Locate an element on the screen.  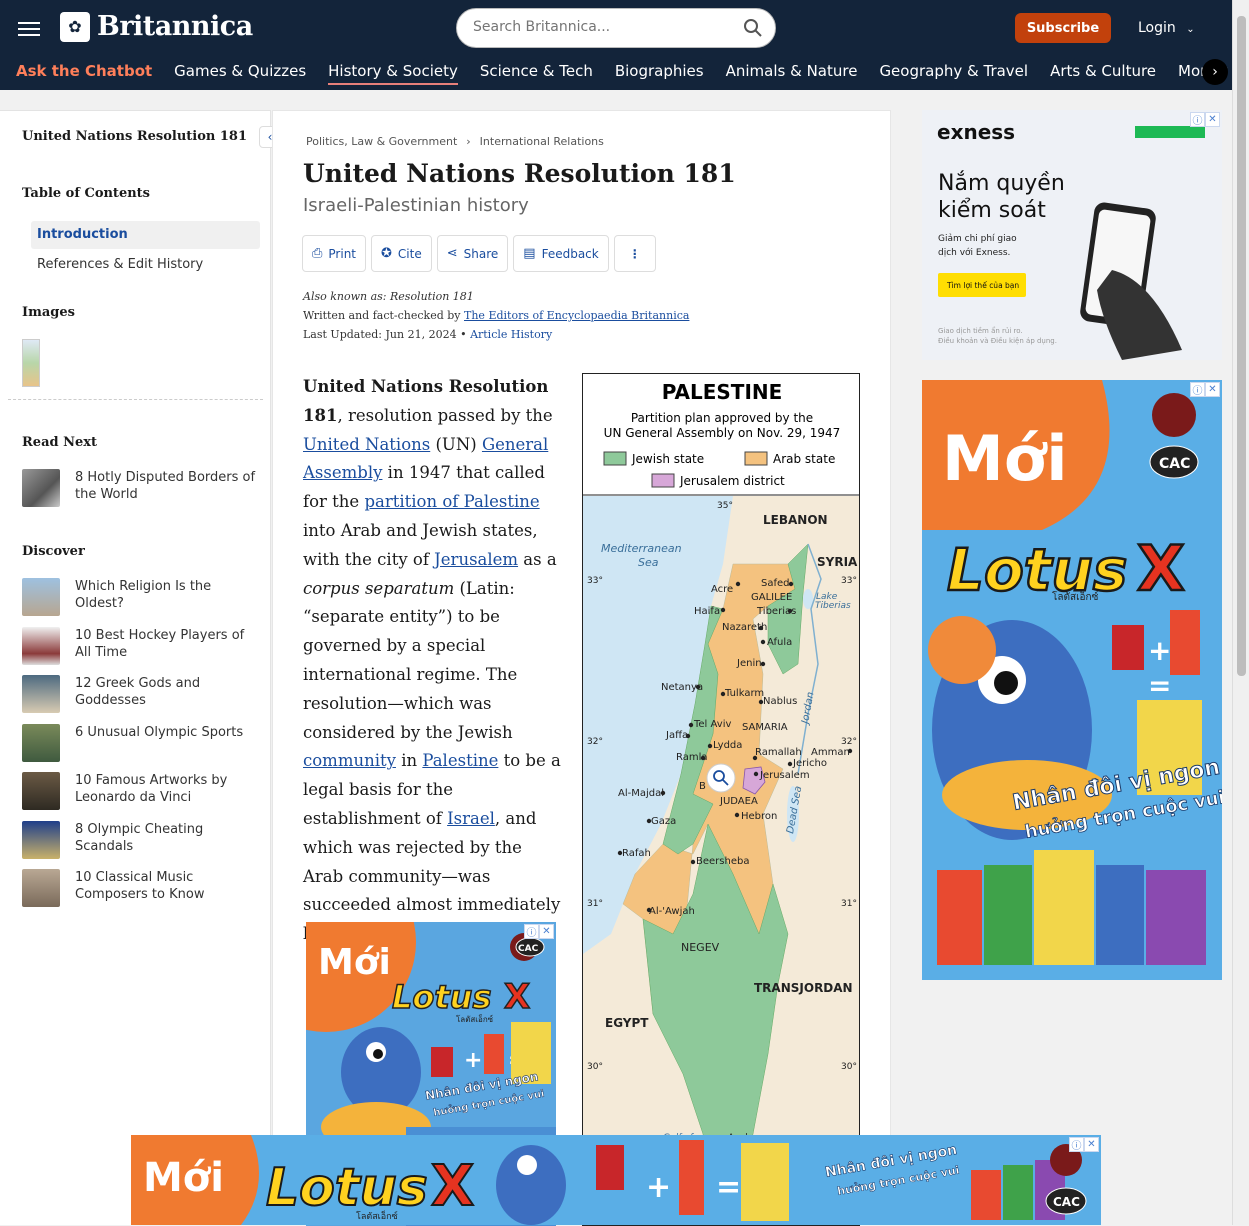
link-israel: Israel is located at coordinates (471, 818).